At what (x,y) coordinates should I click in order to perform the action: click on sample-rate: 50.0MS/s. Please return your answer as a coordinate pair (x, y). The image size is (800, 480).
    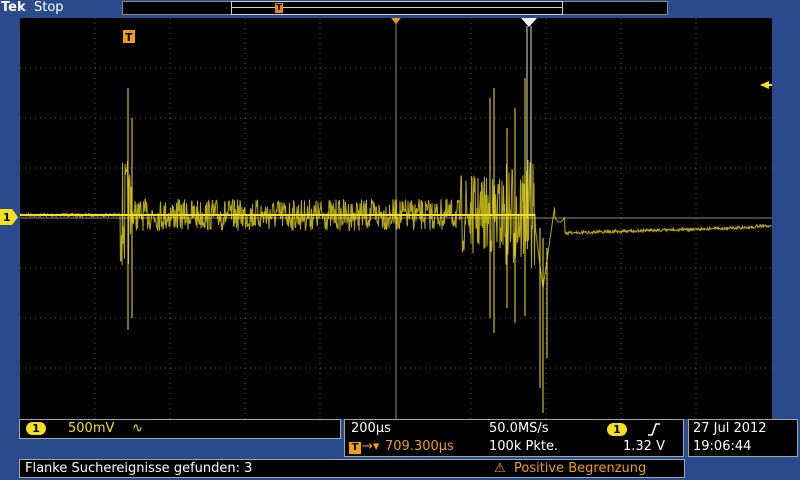
    Looking at the image, I should click on (519, 428).